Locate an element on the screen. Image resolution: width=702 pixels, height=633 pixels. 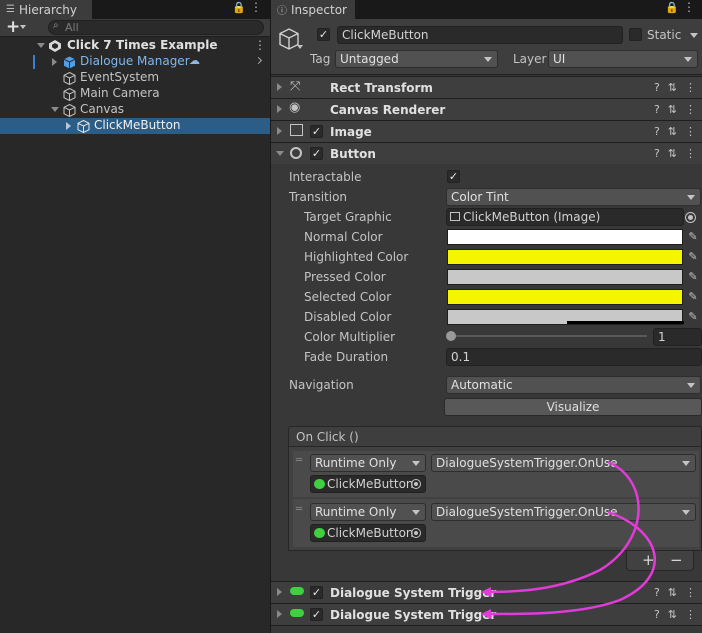
normal-color-swatch is located at coordinates (565, 237).